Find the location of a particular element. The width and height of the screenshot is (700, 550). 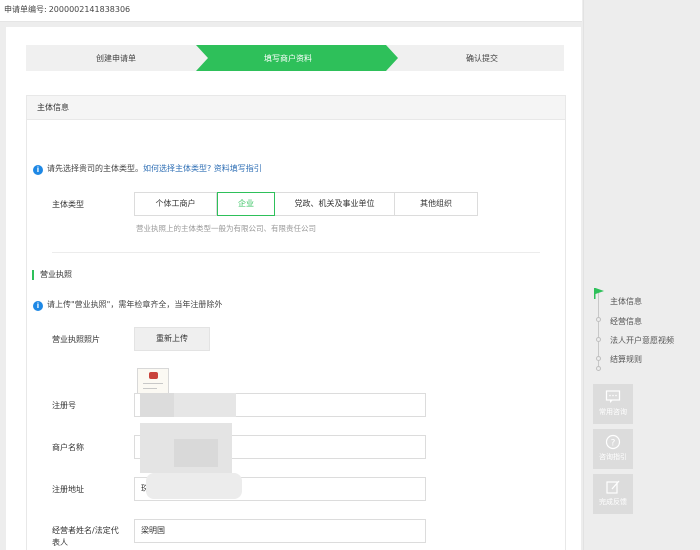

reupload-button: 重新上传 is located at coordinates (172, 339).